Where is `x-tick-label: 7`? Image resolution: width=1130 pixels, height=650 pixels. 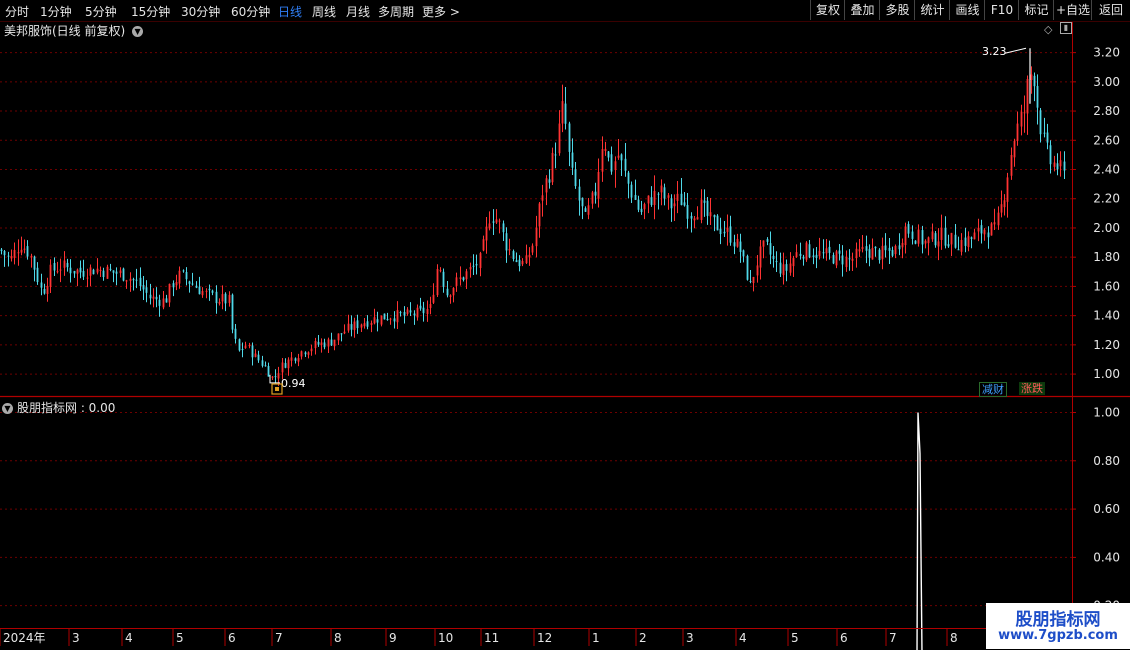 x-tick-label: 7 is located at coordinates (893, 638).